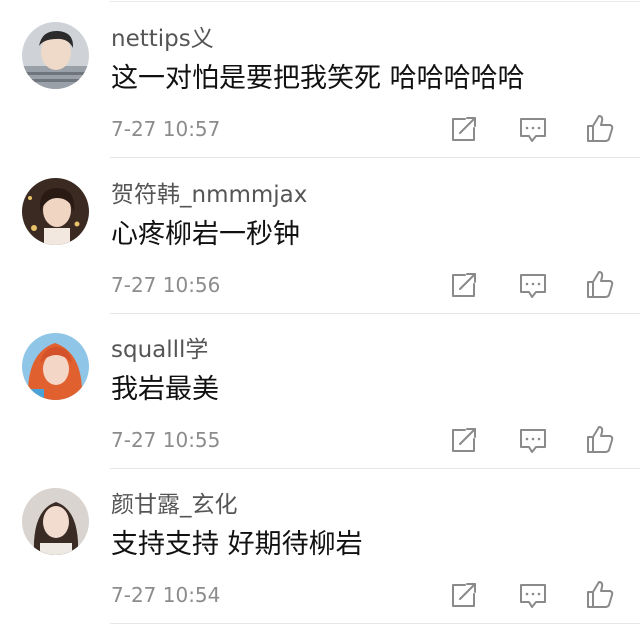 This screenshot has height=636, width=640. Describe the element at coordinates (165, 389) in the screenshot. I see `comment-text: 我岩最美` at that location.